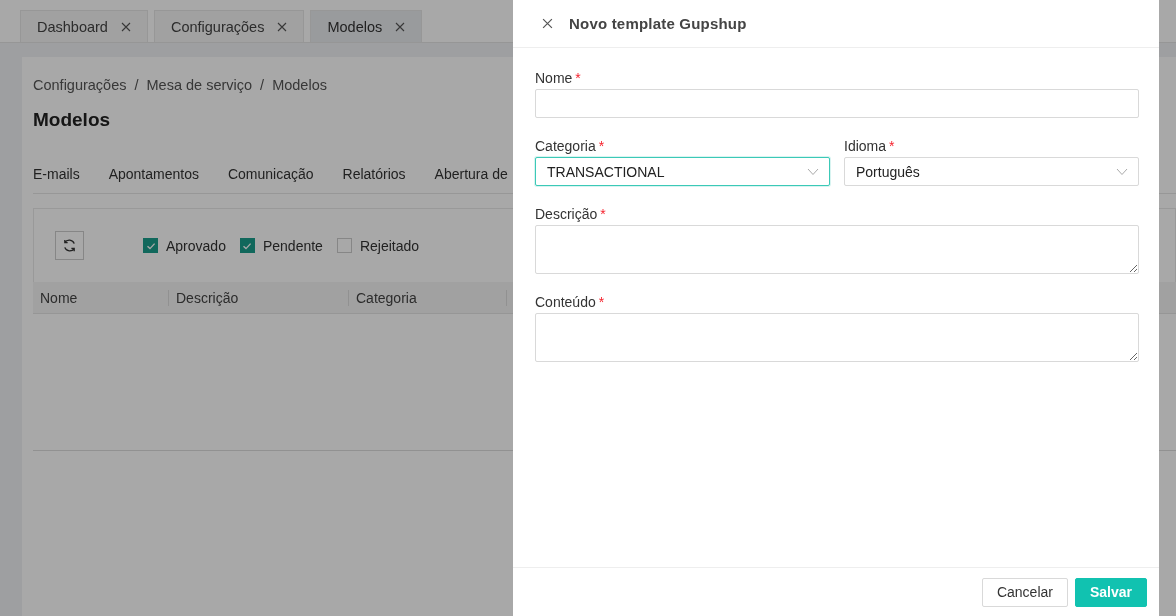 Image resolution: width=1176 pixels, height=616 pixels. What do you see at coordinates (566, 214) in the screenshot?
I see `field-label: Descrição` at bounding box center [566, 214].